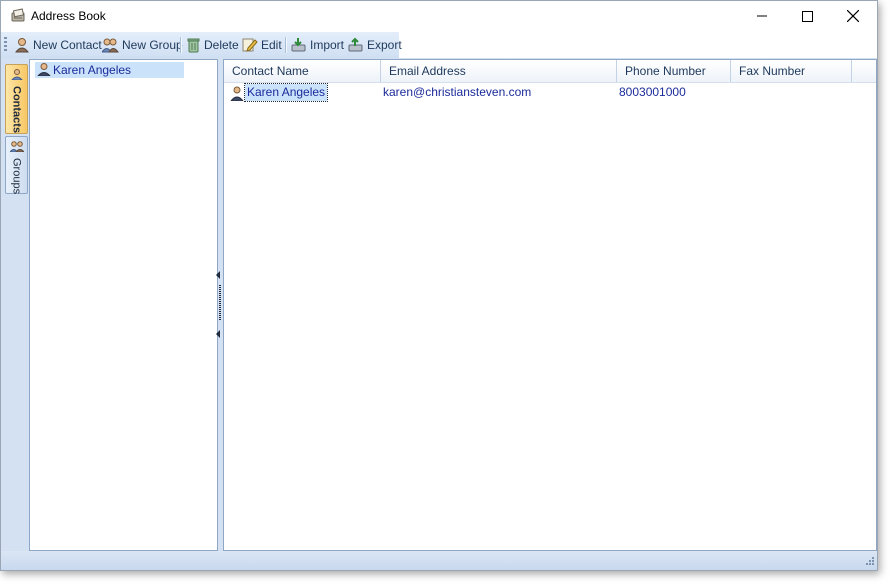  I want to click on edit-button: Edit, so click(262, 45).